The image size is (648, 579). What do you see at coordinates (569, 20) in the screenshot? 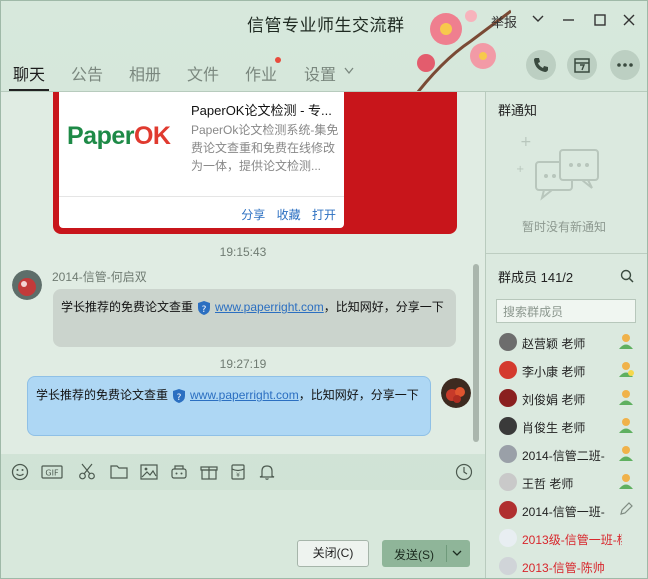
I see `minimize-icon` at bounding box center [569, 20].